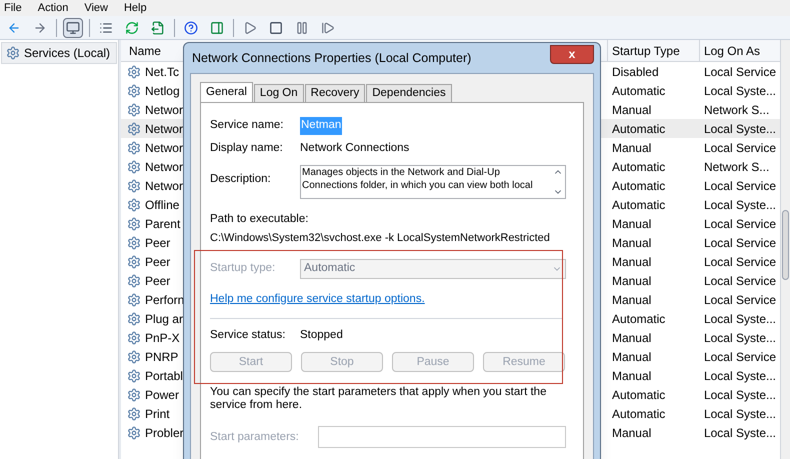 This screenshot has width=790, height=459. Describe the element at coordinates (164, 433) in the screenshot. I see `table-cell-text: Probler` at that location.